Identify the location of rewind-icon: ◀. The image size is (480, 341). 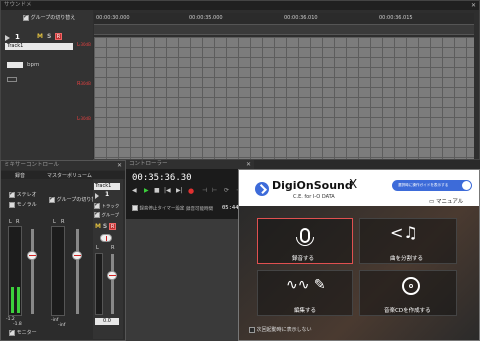
(134, 190).